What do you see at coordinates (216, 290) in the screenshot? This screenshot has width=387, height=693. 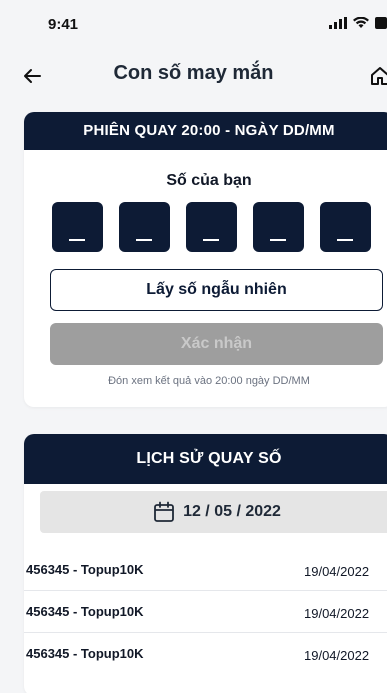 I see `random-number-button: Lấy số ngẫu nhiên` at bounding box center [216, 290].